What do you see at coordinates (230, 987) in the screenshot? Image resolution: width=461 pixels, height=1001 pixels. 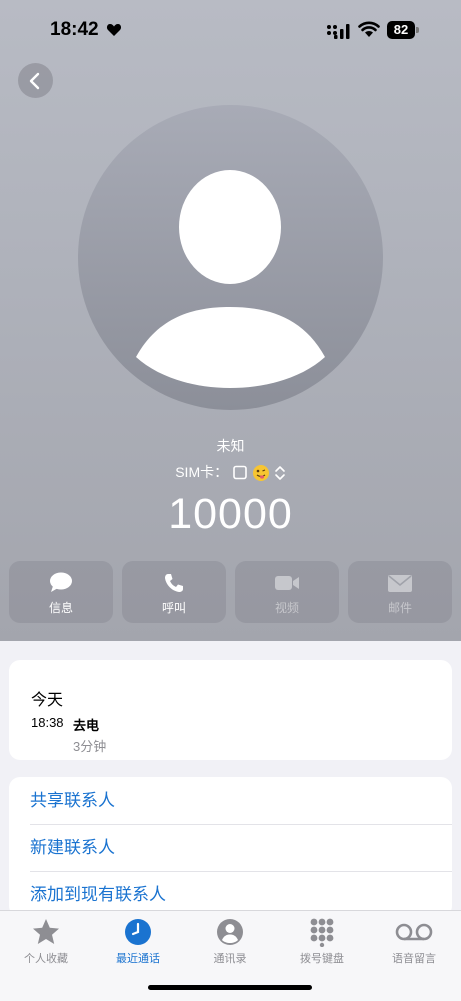 I see `home-indicator` at bounding box center [230, 987].